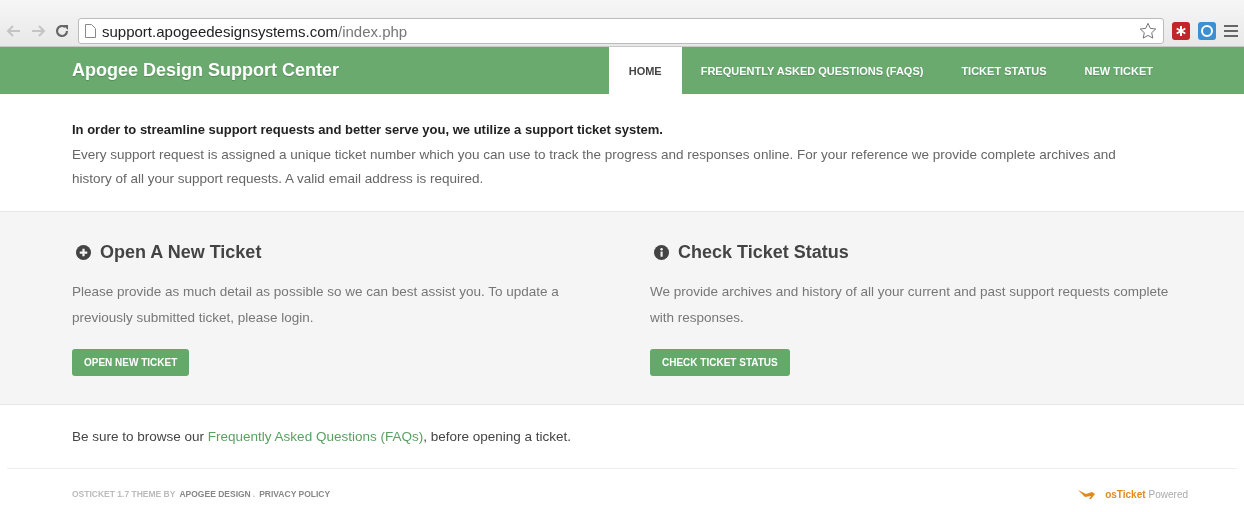 Image resolution: width=1244 pixels, height=512 pixels. I want to click on site-title: Apogee Design Support Center, so click(206, 70).